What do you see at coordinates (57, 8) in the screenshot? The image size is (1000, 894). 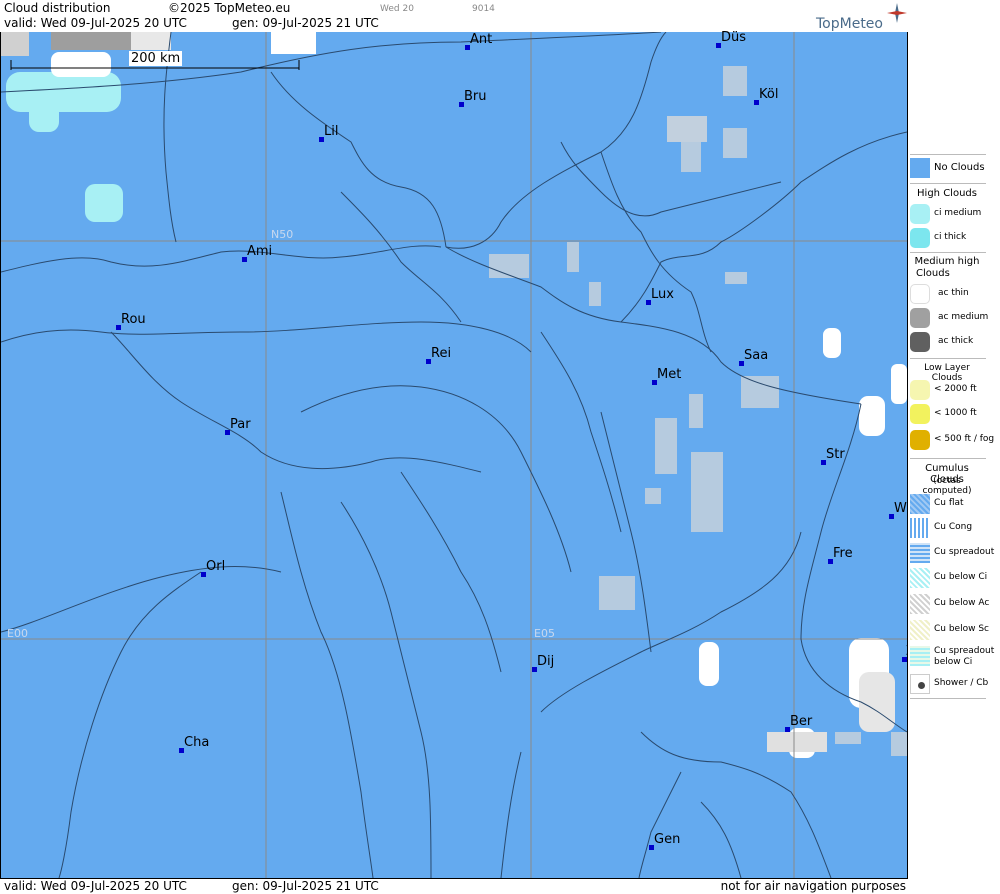 I see `chart-title: Cloud distribution` at bounding box center [57, 8].